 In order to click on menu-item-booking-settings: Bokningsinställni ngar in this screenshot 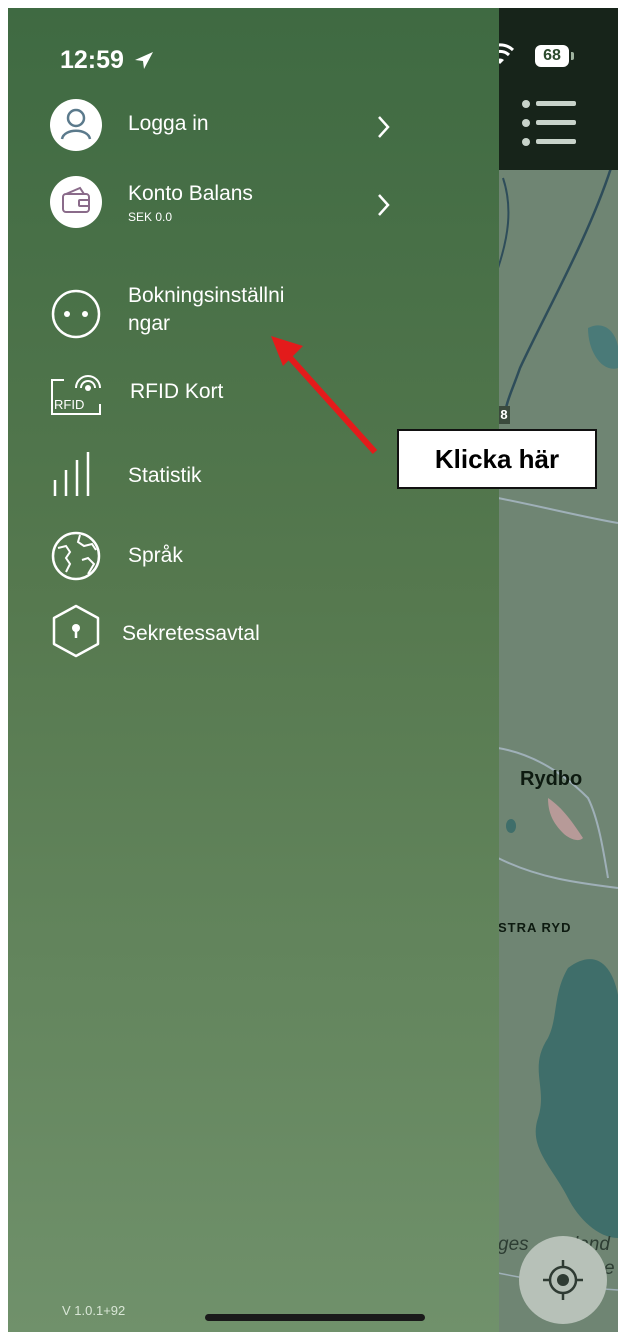, I will do `click(253, 316)`.